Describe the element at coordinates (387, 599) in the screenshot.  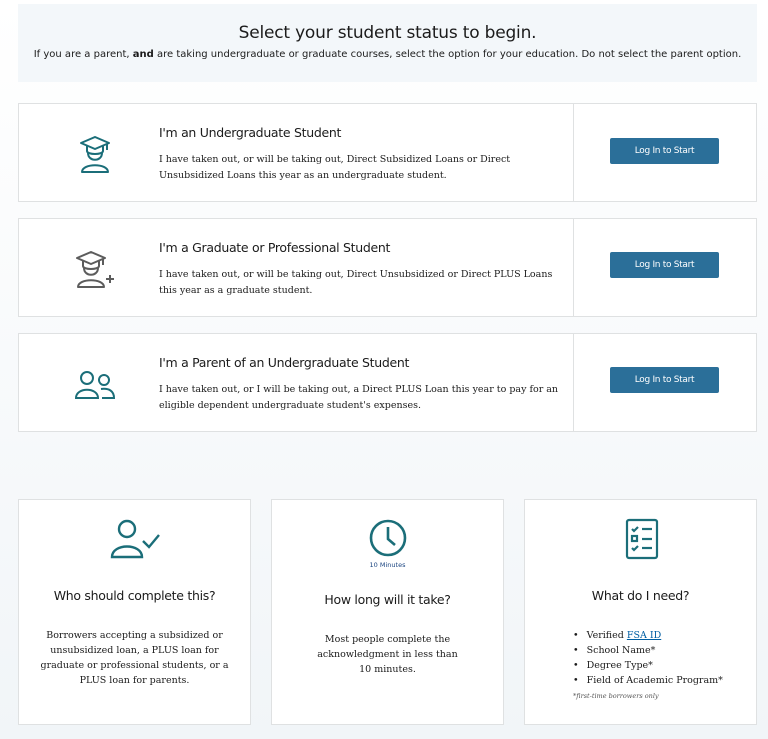
I see `how-long-title: How long will it take?` at that location.